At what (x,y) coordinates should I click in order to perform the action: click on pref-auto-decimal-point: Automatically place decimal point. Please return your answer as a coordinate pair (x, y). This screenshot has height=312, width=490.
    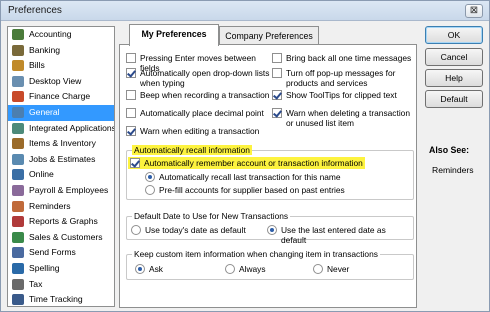
    Looking at the image, I should click on (201, 113).